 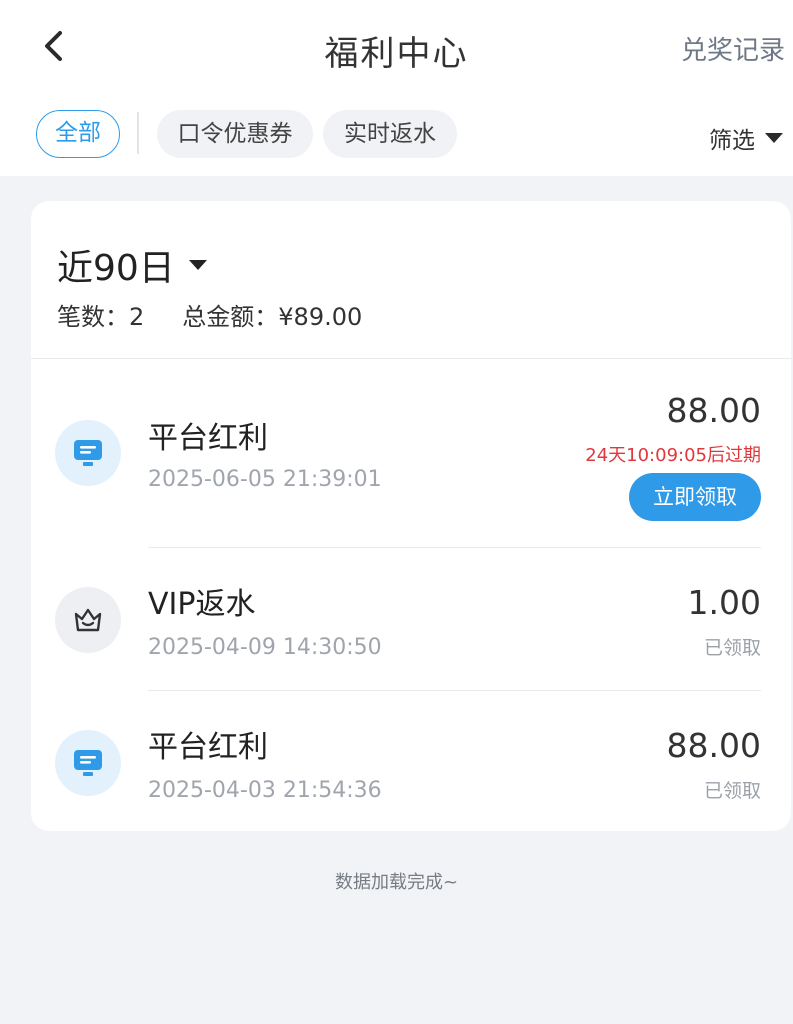 I want to click on tab-all: 全部, so click(x=78, y=134).